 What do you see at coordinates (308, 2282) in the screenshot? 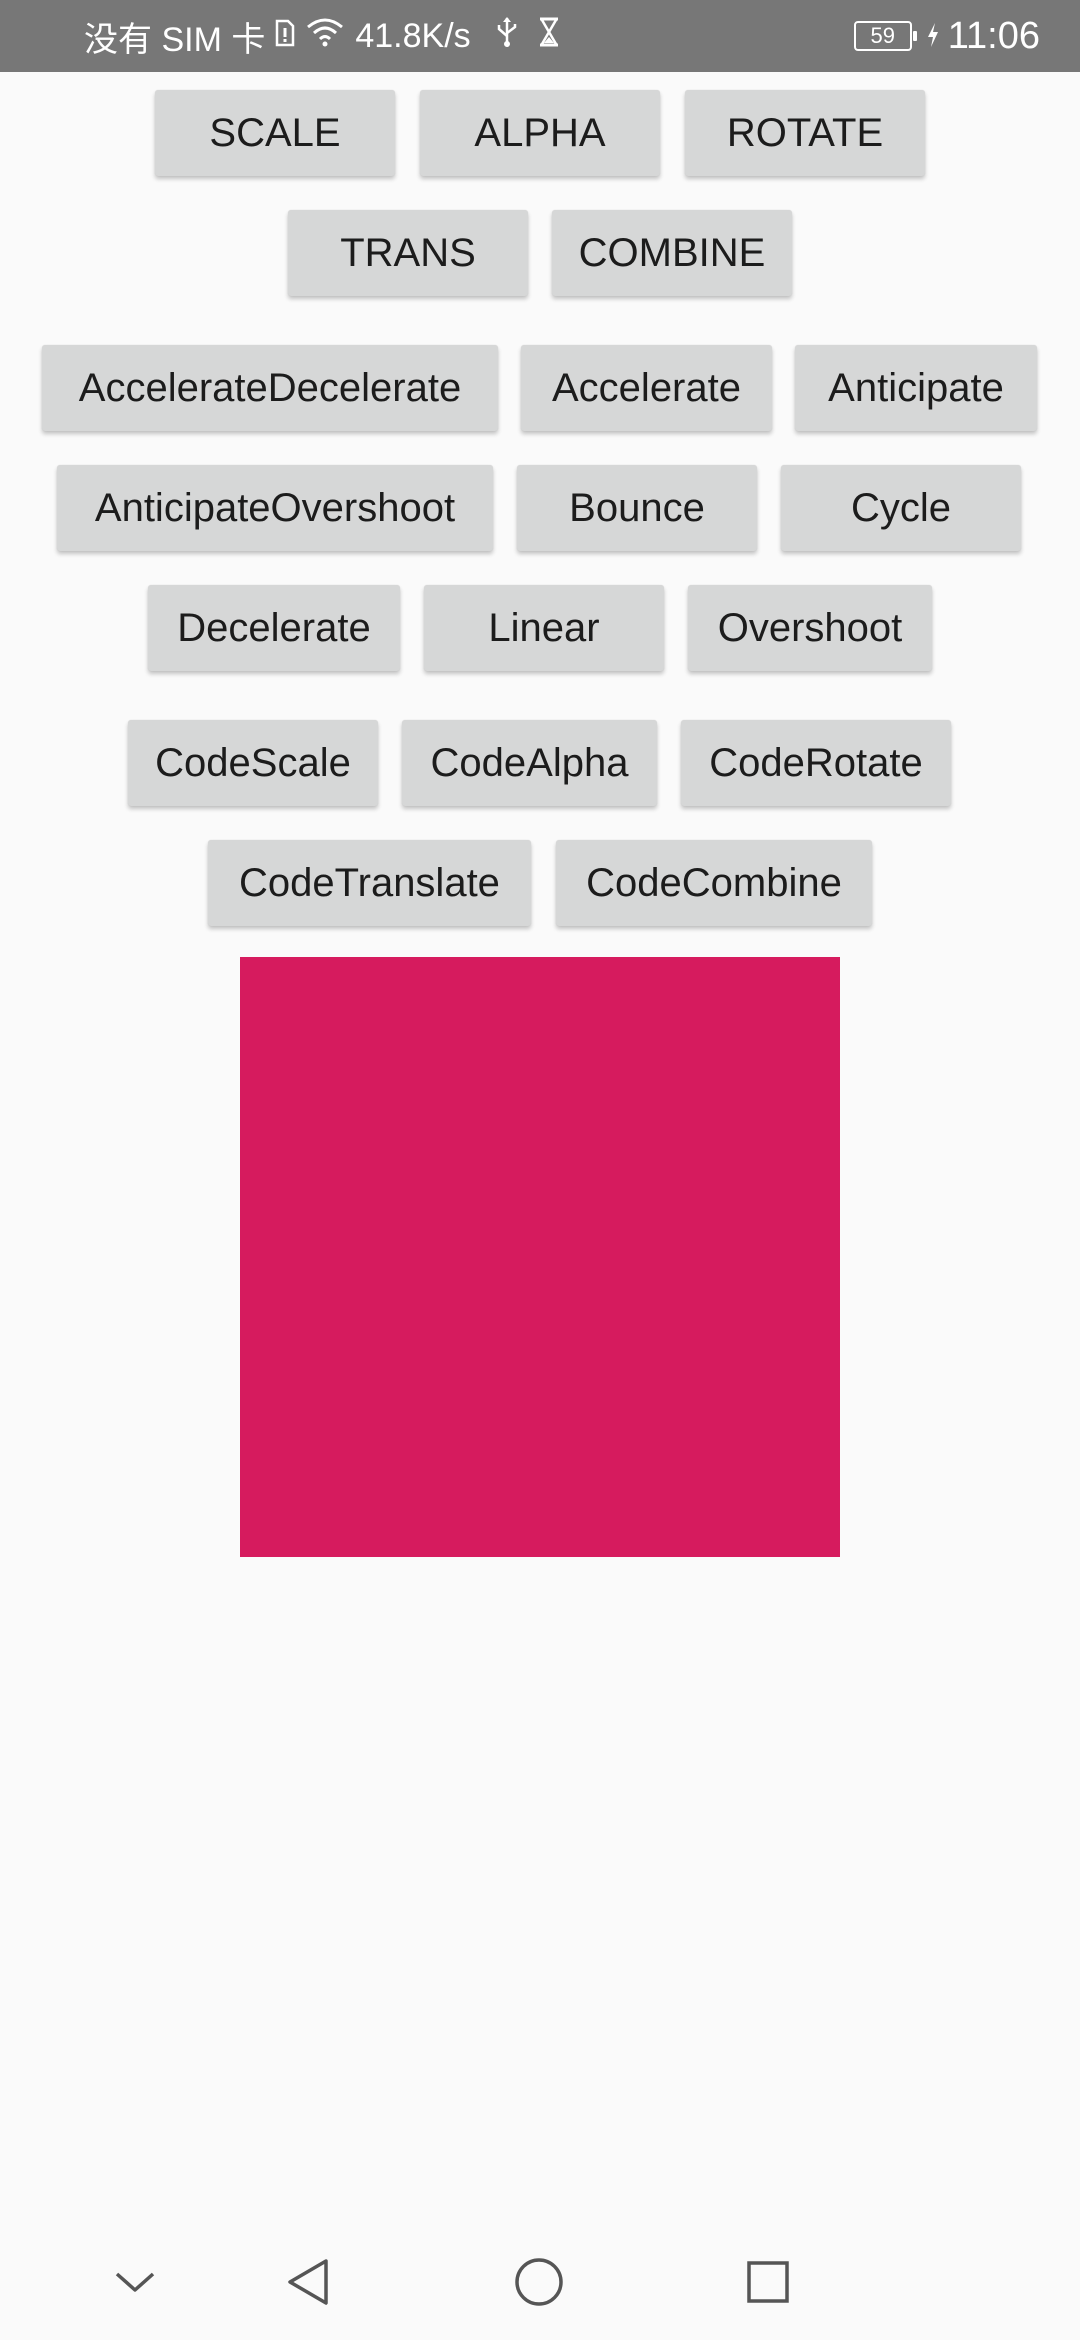
I see `back-icon` at bounding box center [308, 2282].